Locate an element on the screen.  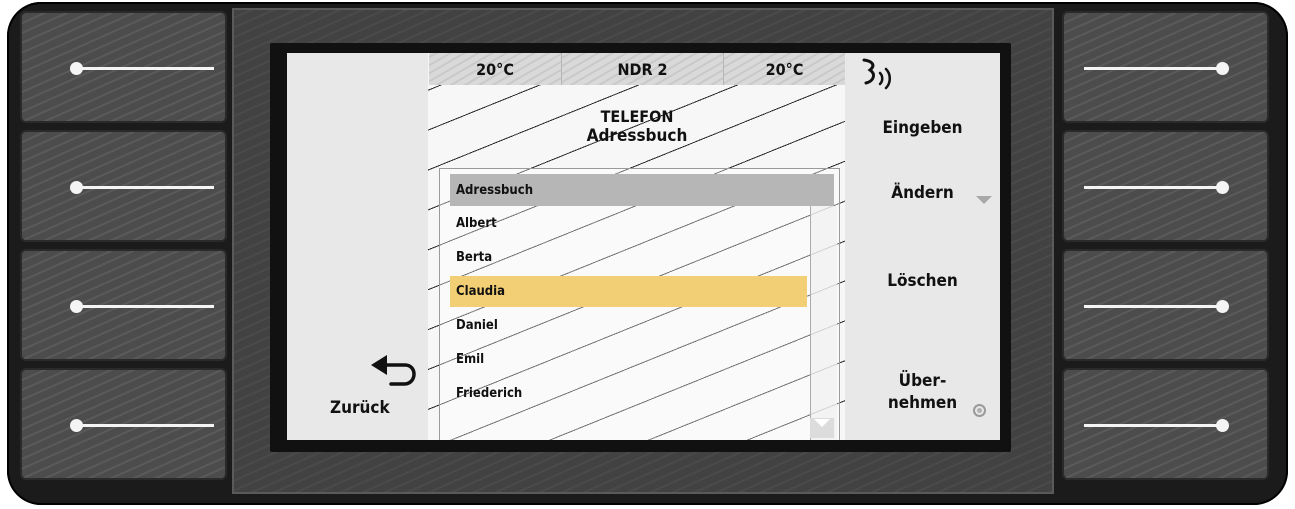
back-label: Zurück is located at coordinates (360, 408).